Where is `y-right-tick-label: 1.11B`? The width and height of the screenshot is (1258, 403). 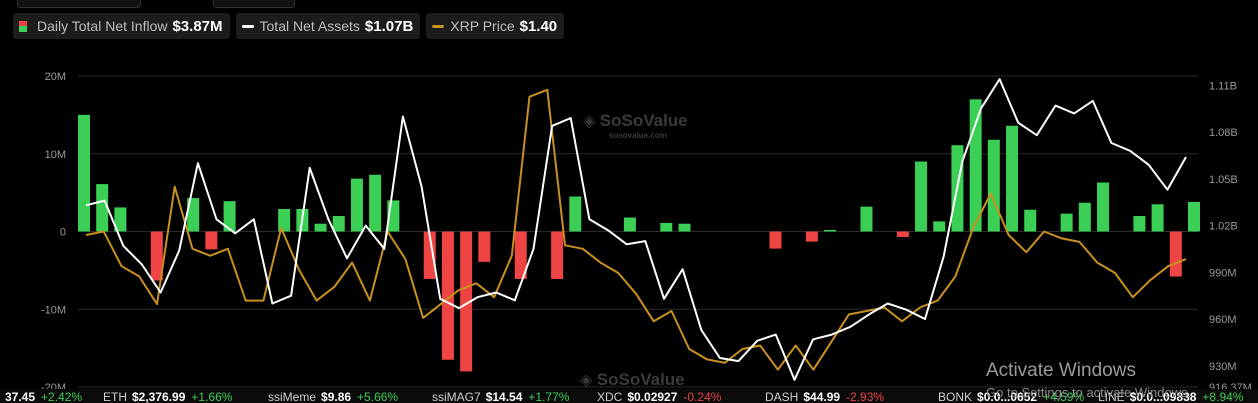 y-right-tick-label: 1.11B is located at coordinates (1223, 86).